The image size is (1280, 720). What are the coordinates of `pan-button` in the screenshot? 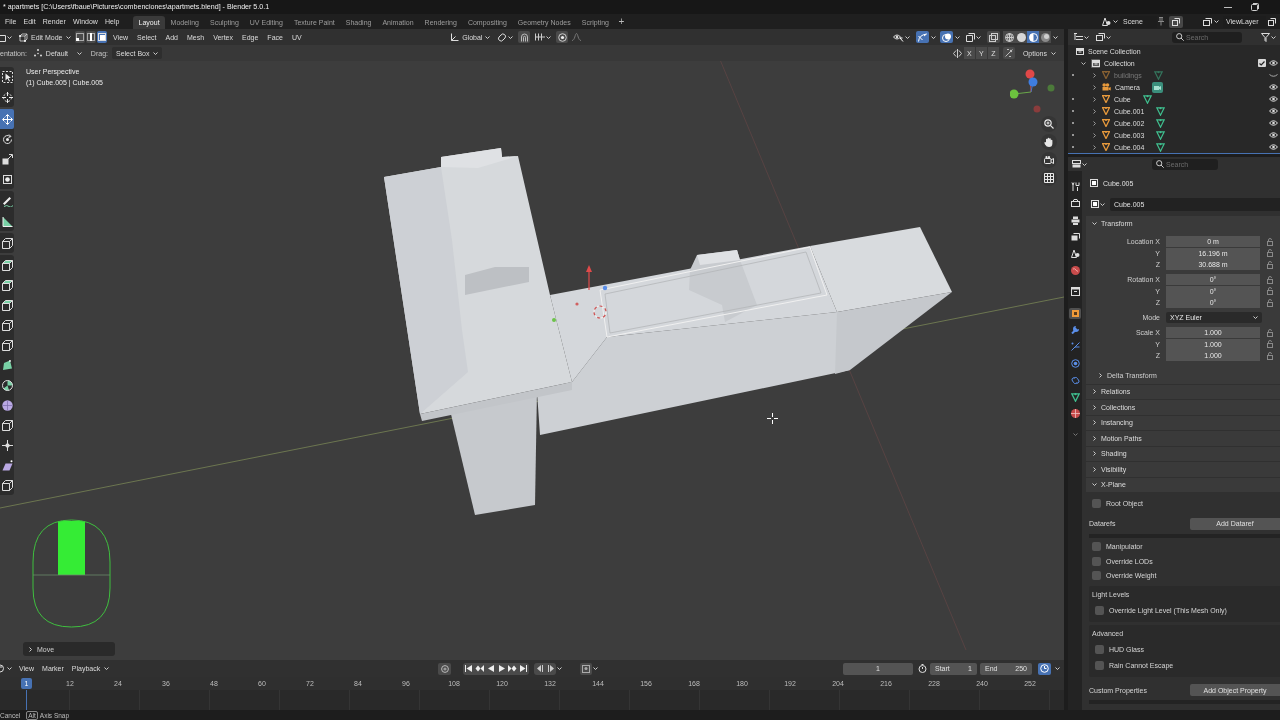 It's located at (1049, 142).